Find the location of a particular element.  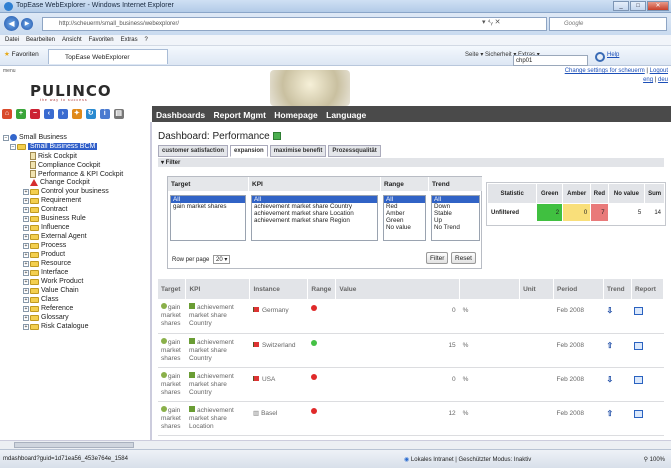

refresh-stop-icons: ▾ ⁴ᵧ ✕ is located at coordinates (491, 22).